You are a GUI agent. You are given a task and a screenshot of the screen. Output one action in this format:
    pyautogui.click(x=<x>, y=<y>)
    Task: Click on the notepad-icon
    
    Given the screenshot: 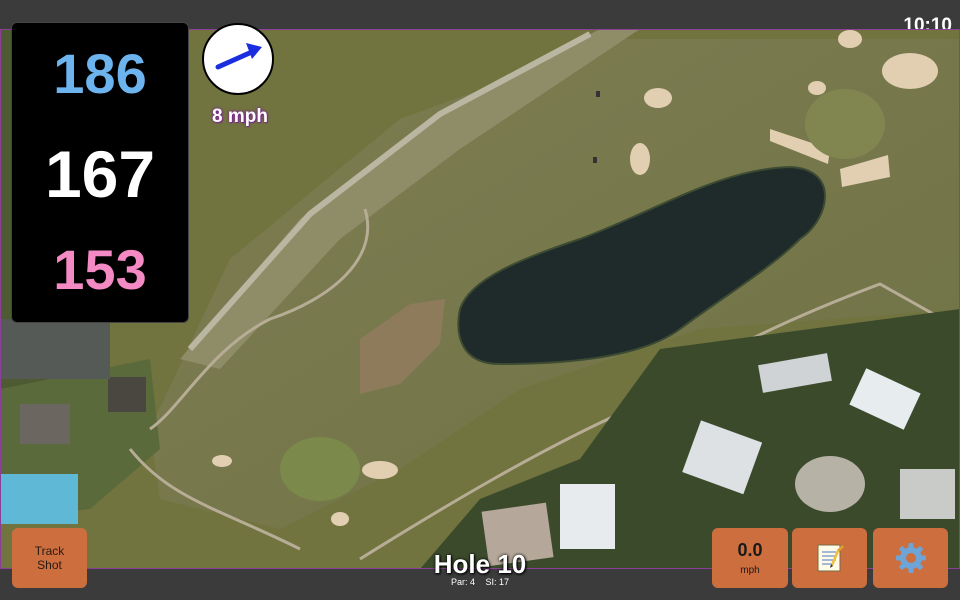 What is the action you would take?
    pyautogui.click(x=830, y=558)
    